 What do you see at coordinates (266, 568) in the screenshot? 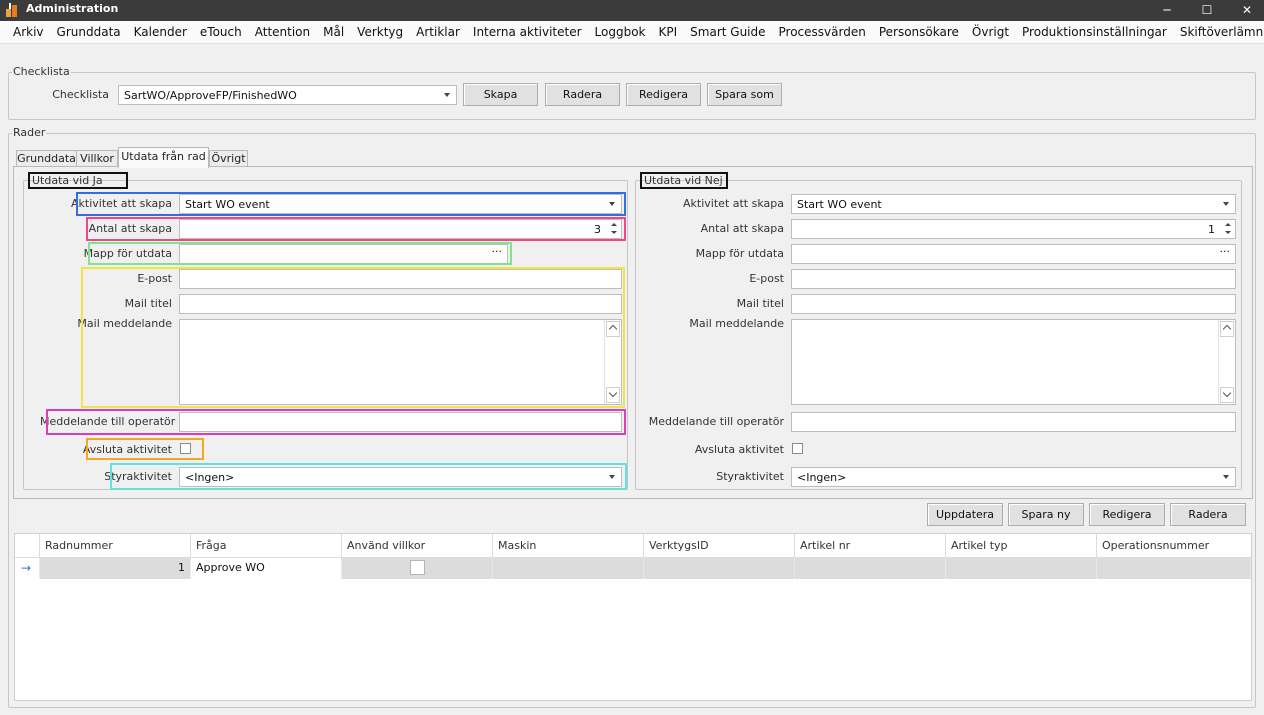
I see `cell-fraga: Approve WO` at bounding box center [266, 568].